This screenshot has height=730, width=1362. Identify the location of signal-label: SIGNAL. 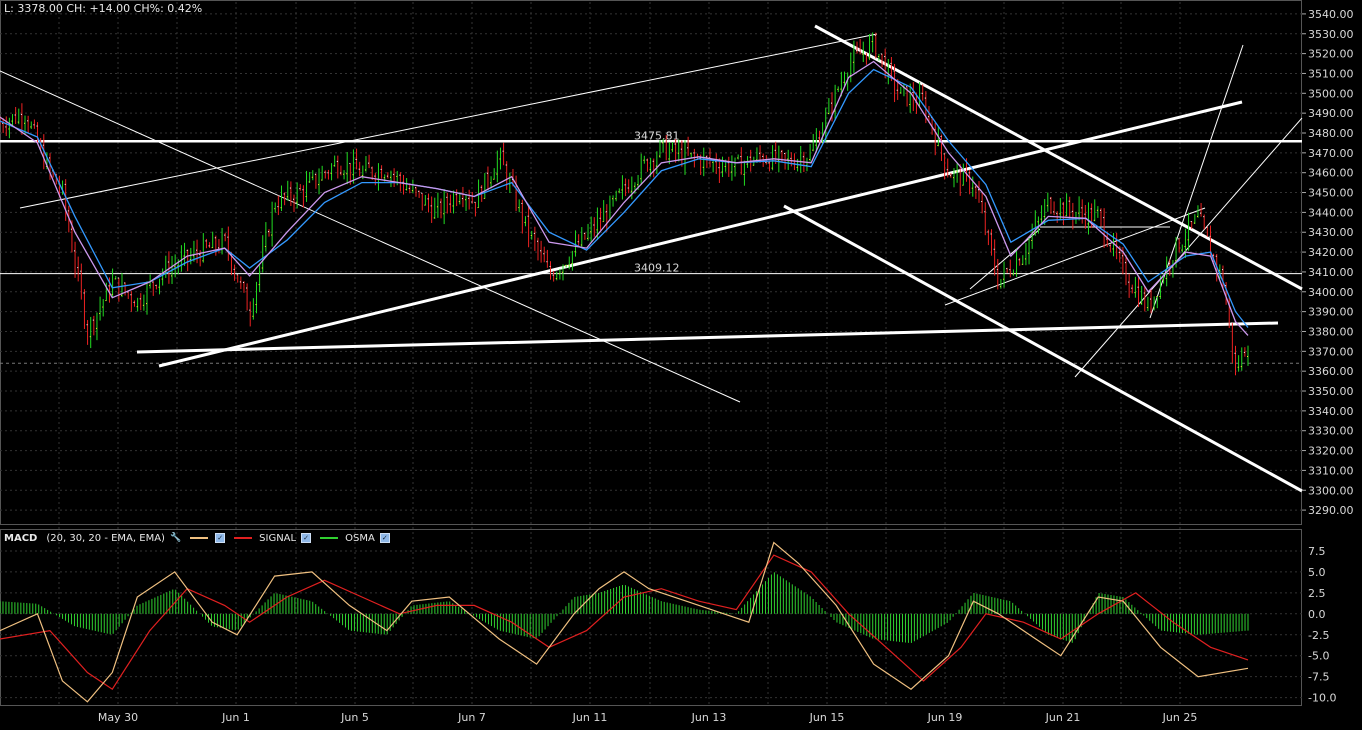
(278, 538).